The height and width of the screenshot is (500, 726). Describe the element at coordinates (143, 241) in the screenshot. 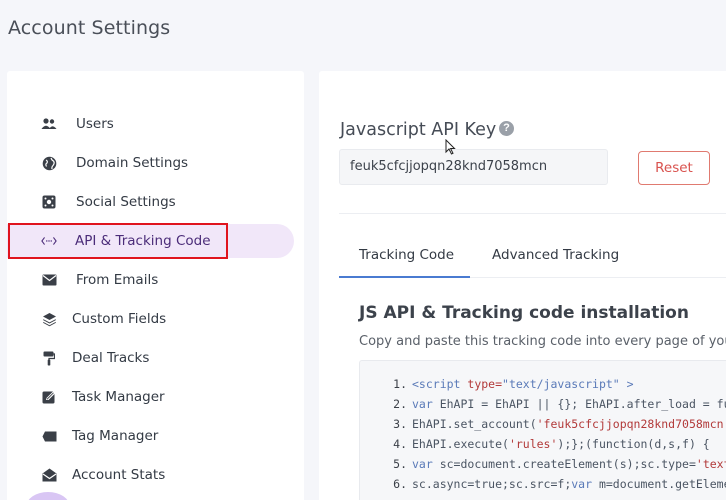

I see `sidebar-item-label: API & Tracking Code` at that location.